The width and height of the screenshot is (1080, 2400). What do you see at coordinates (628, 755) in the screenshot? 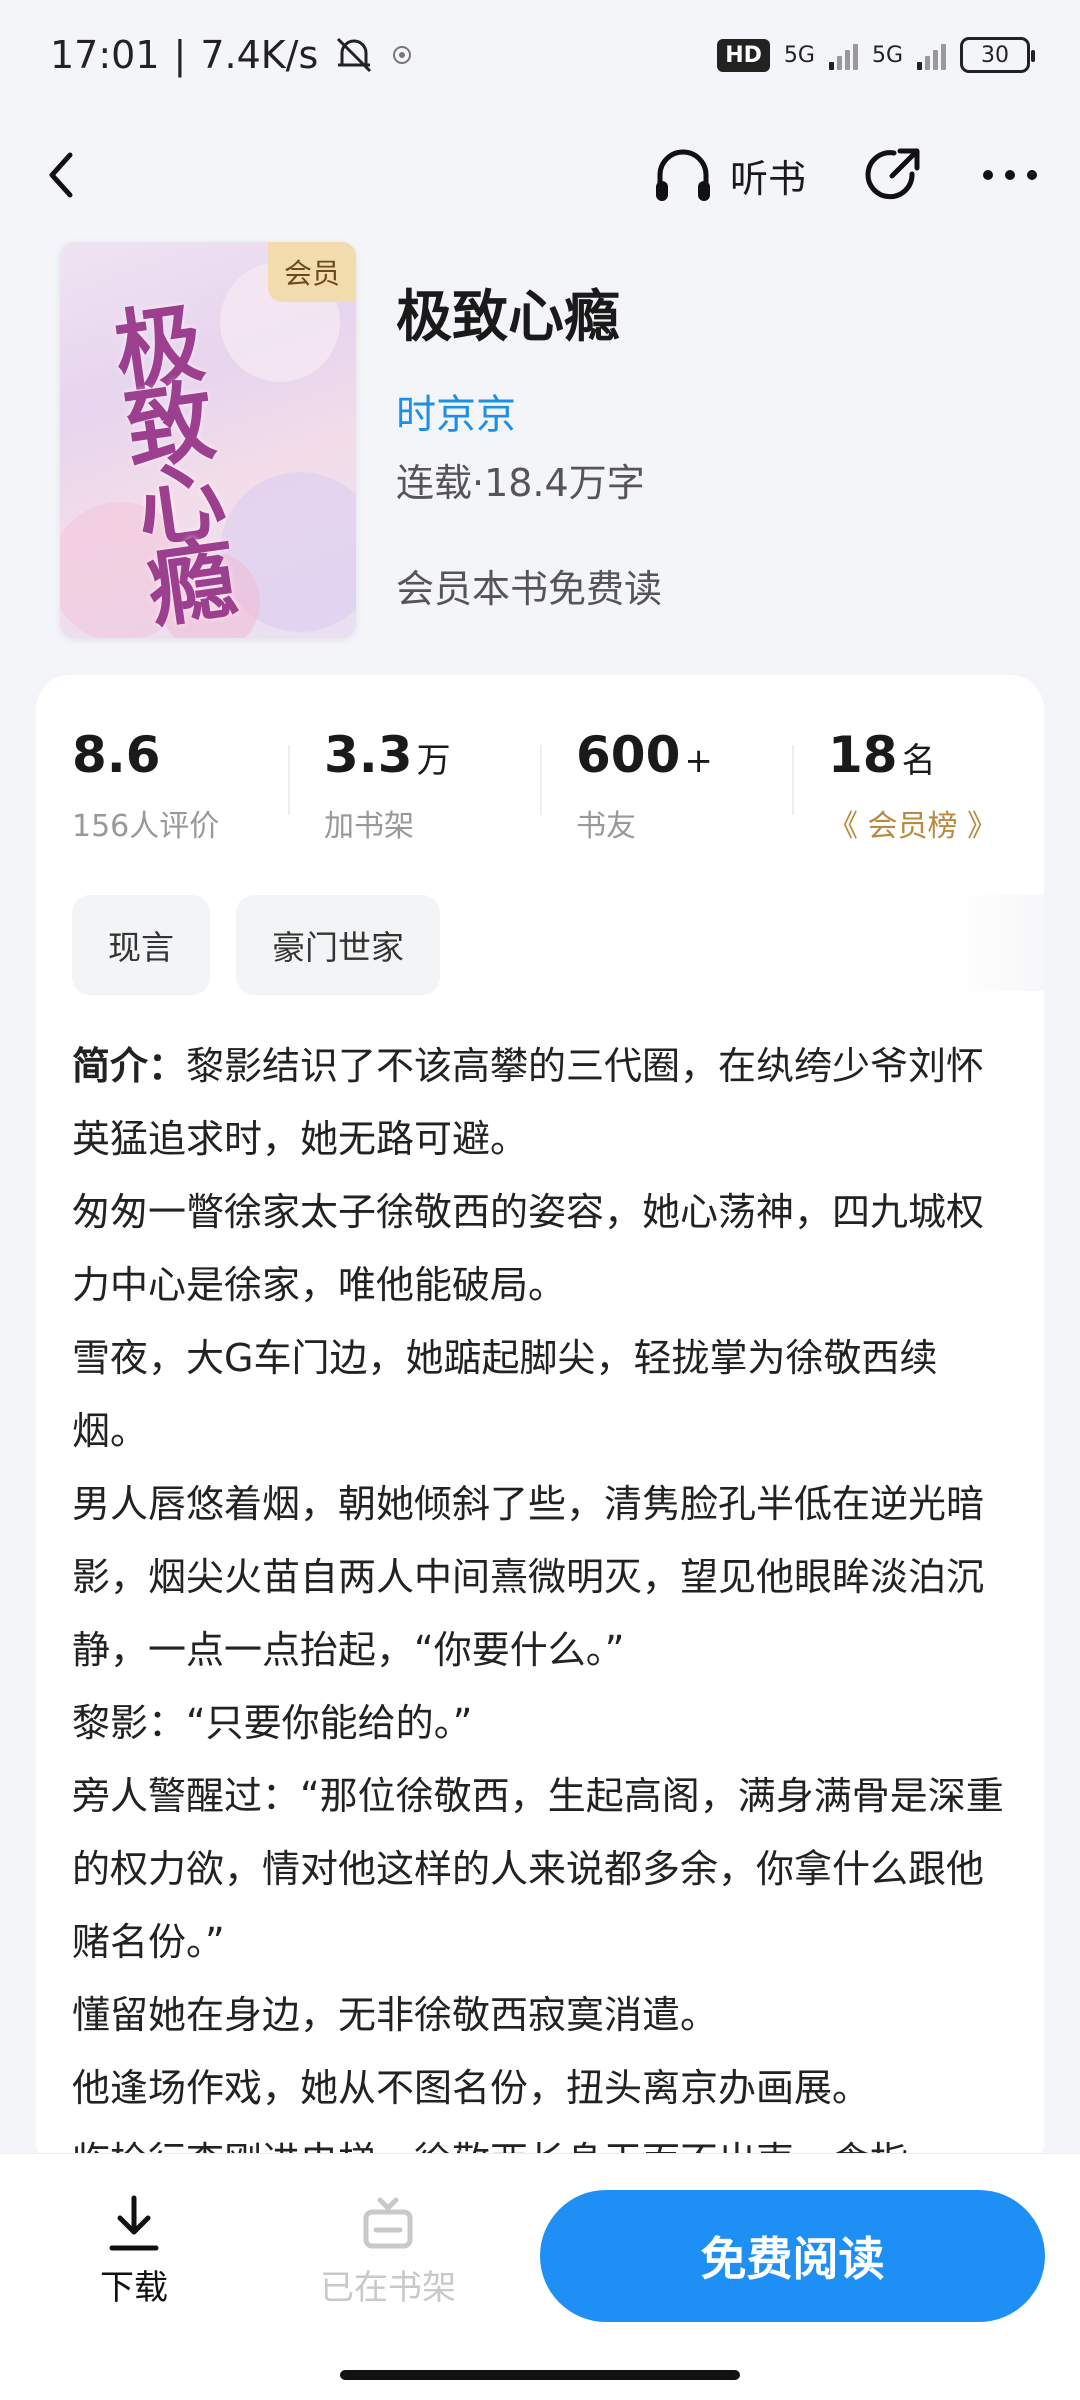
I see `stat-value: 600` at bounding box center [628, 755].